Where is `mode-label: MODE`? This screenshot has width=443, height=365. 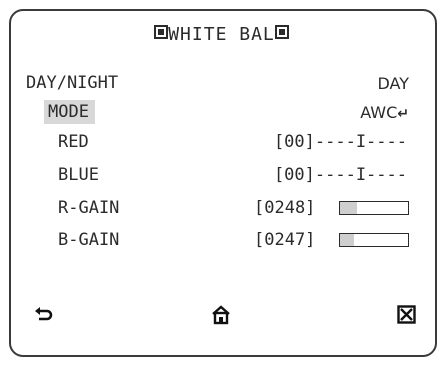 mode-label: MODE is located at coordinates (69, 112).